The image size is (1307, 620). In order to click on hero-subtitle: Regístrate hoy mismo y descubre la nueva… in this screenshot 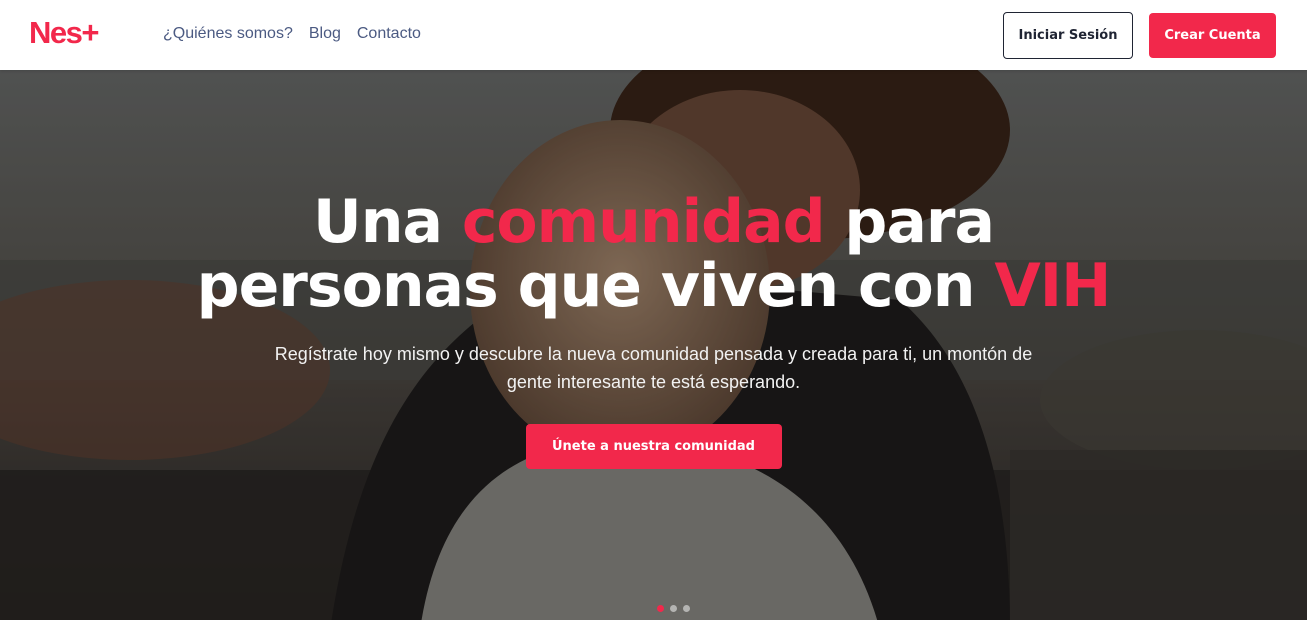, I will do `click(653, 368)`.